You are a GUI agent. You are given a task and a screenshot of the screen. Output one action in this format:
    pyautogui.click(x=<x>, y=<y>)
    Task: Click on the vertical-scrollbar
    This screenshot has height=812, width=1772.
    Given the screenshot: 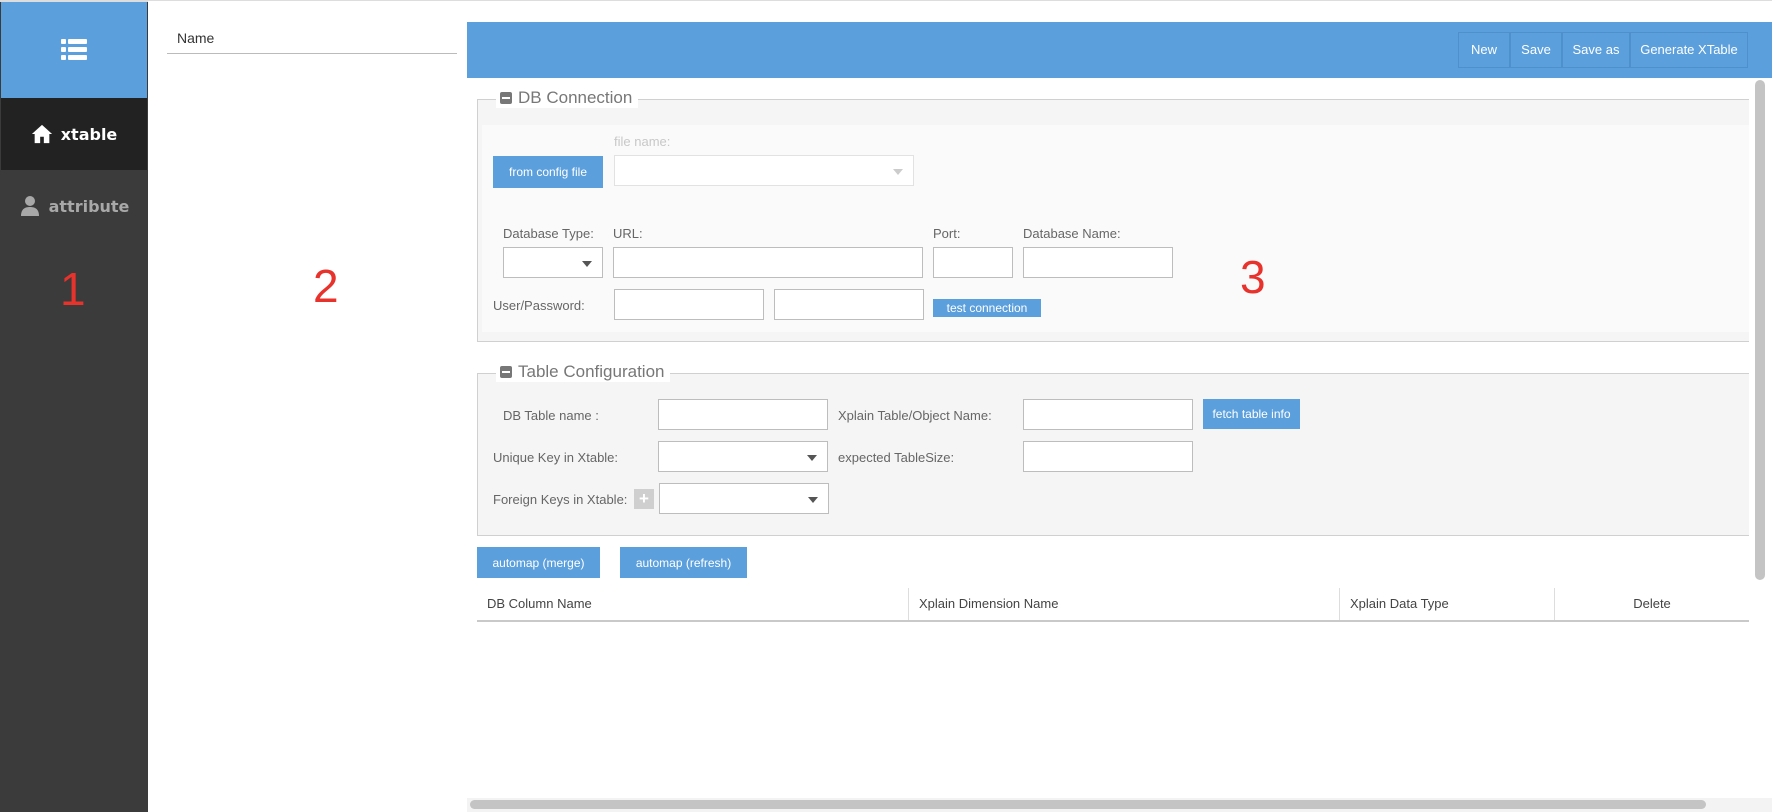 What is the action you would take?
    pyautogui.click(x=1760, y=330)
    